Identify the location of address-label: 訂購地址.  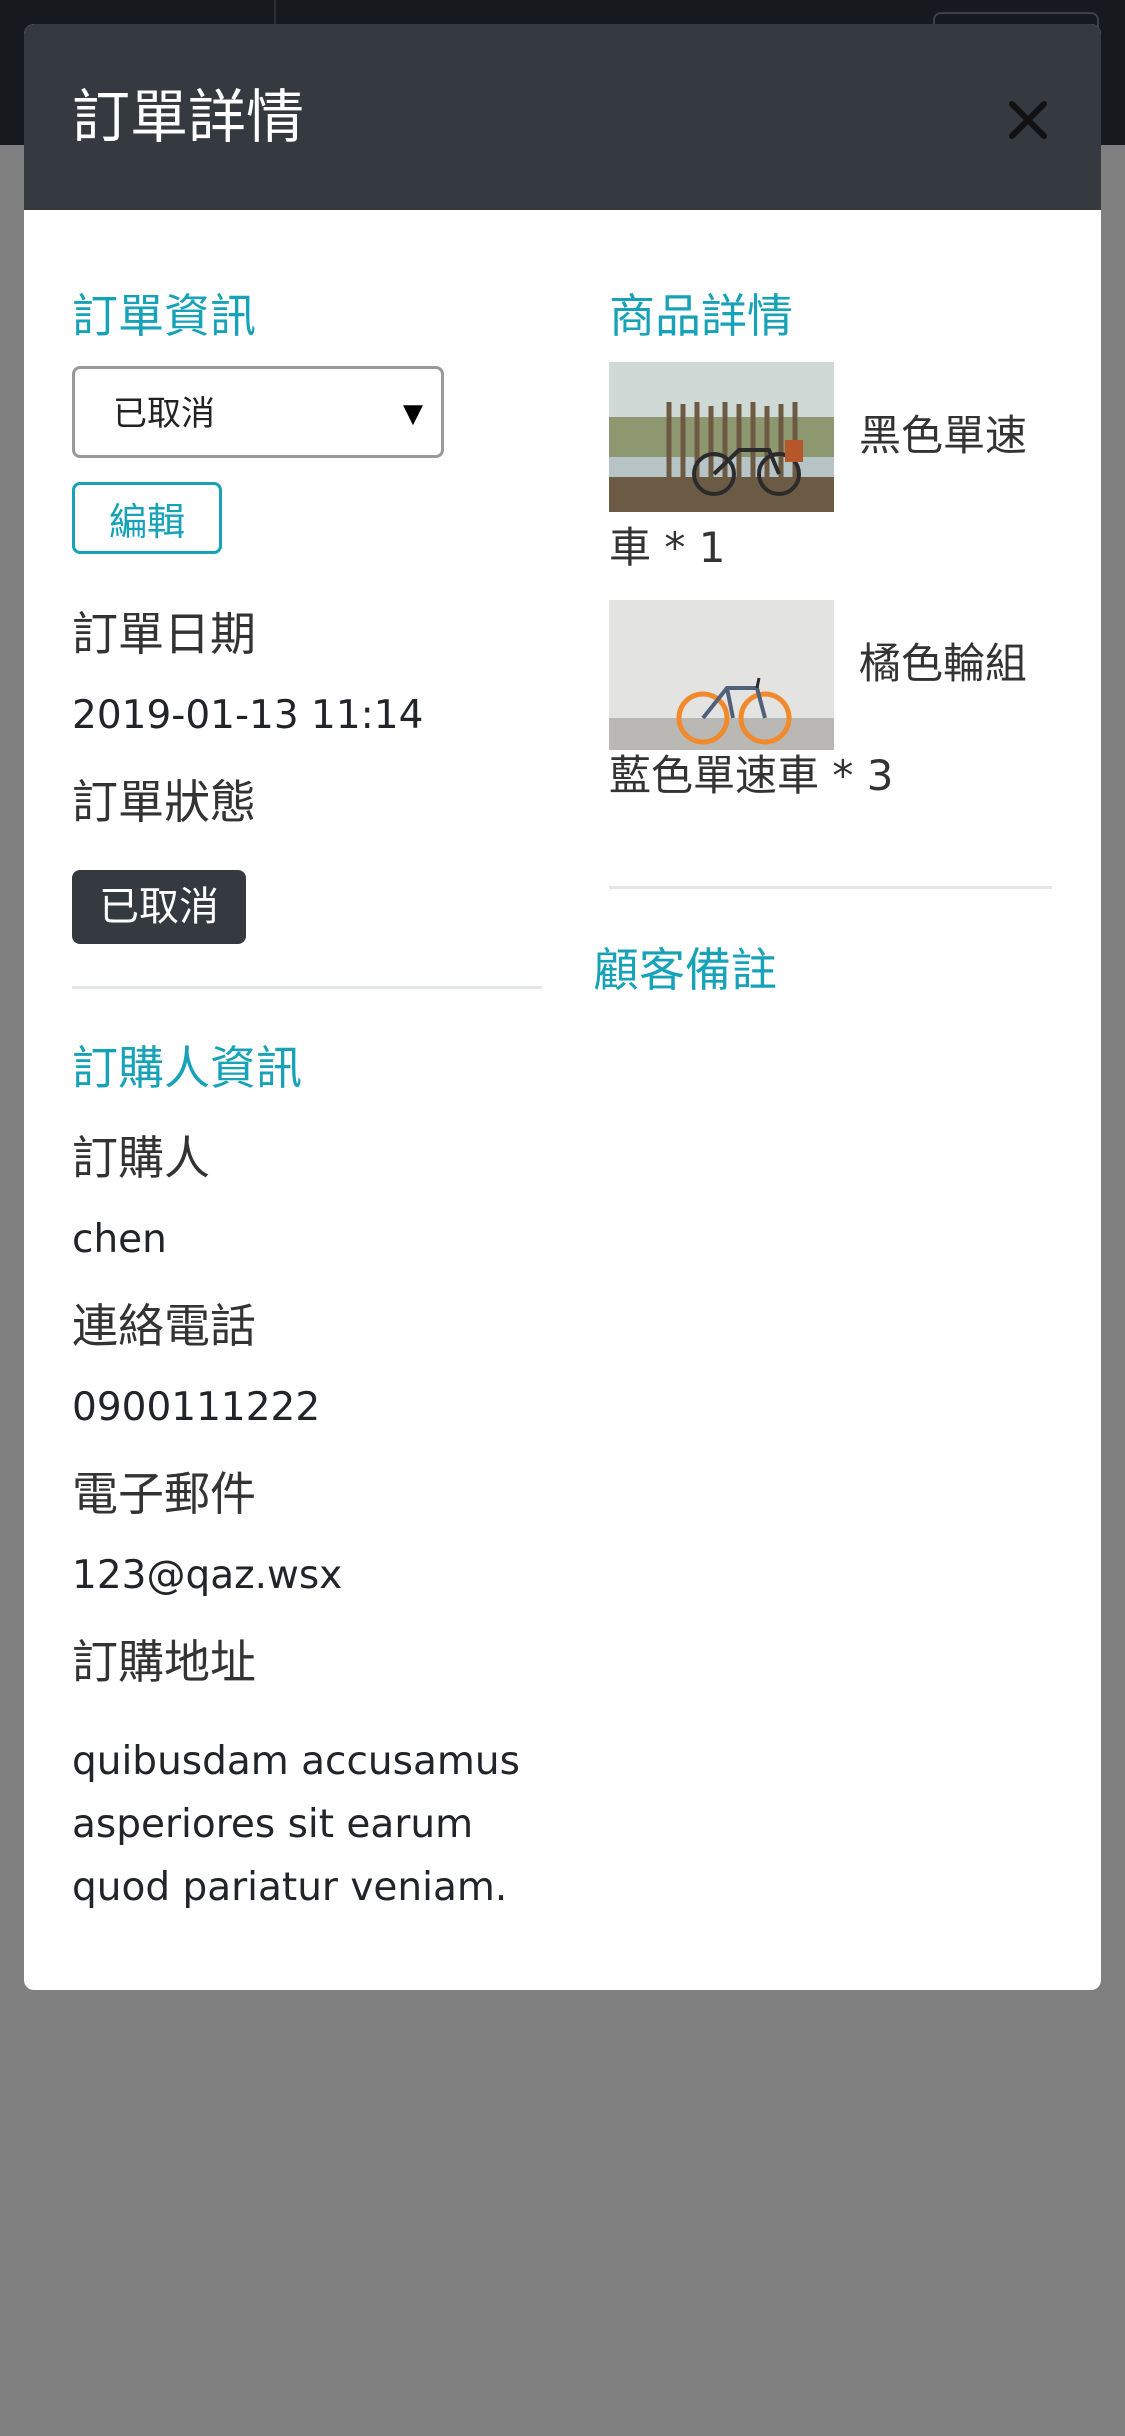
(164, 1662).